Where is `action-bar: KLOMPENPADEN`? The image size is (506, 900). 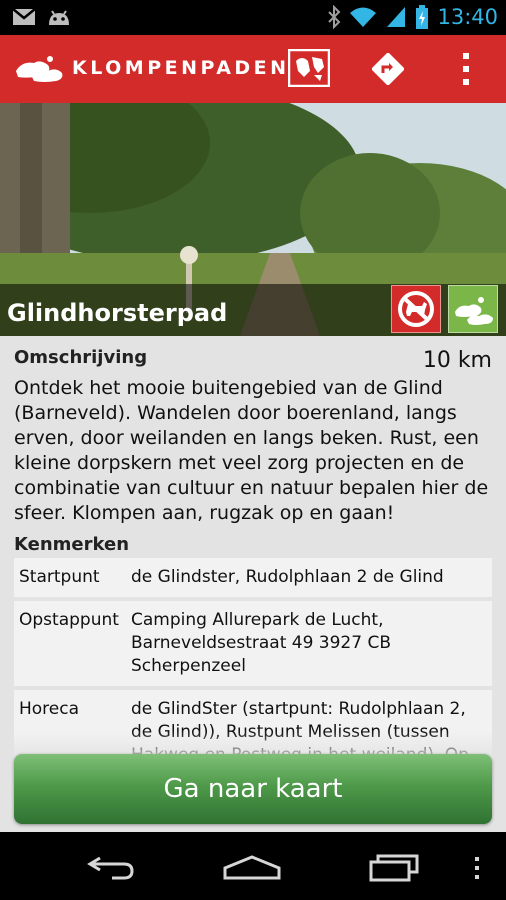 action-bar: KLOMPENPADEN is located at coordinates (253, 69).